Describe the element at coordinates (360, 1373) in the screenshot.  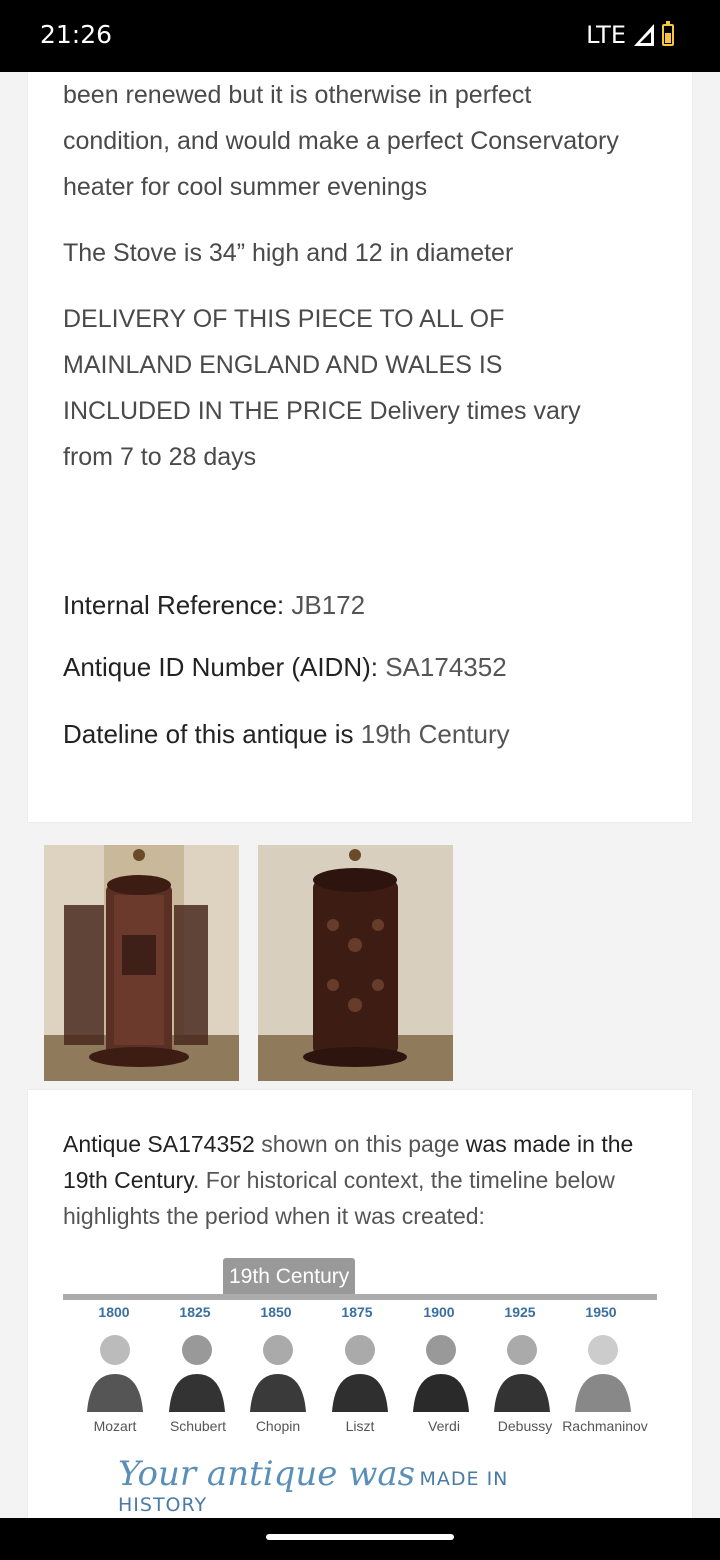
I see `liszt-portrait-icon` at that location.